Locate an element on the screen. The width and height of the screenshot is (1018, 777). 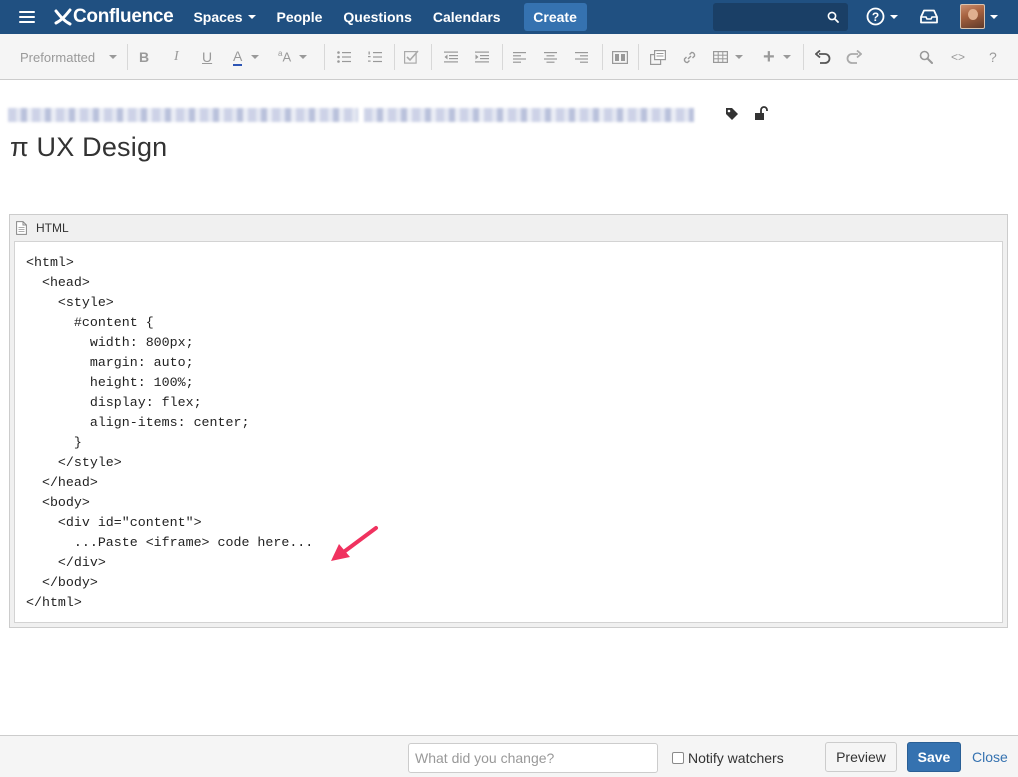
page-layout-button is located at coordinates (620, 57).